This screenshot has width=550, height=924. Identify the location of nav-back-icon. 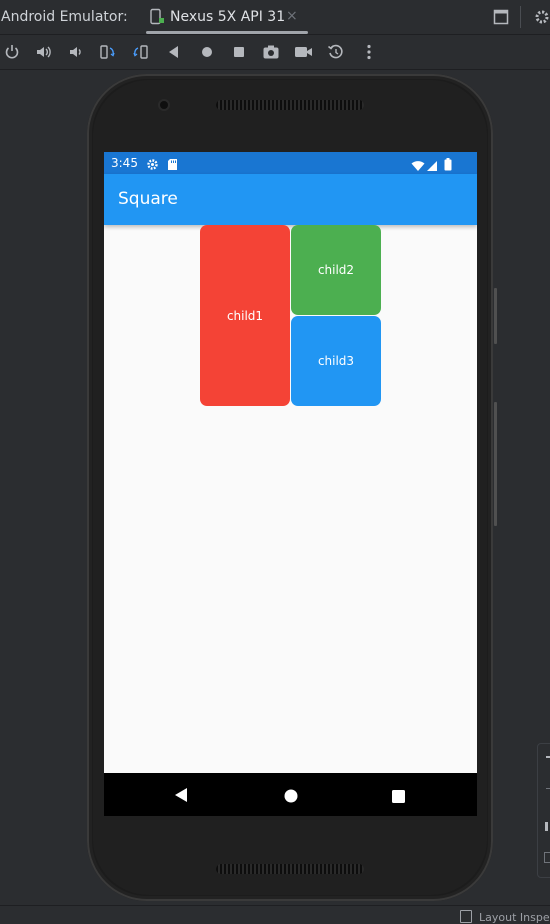
(181, 797).